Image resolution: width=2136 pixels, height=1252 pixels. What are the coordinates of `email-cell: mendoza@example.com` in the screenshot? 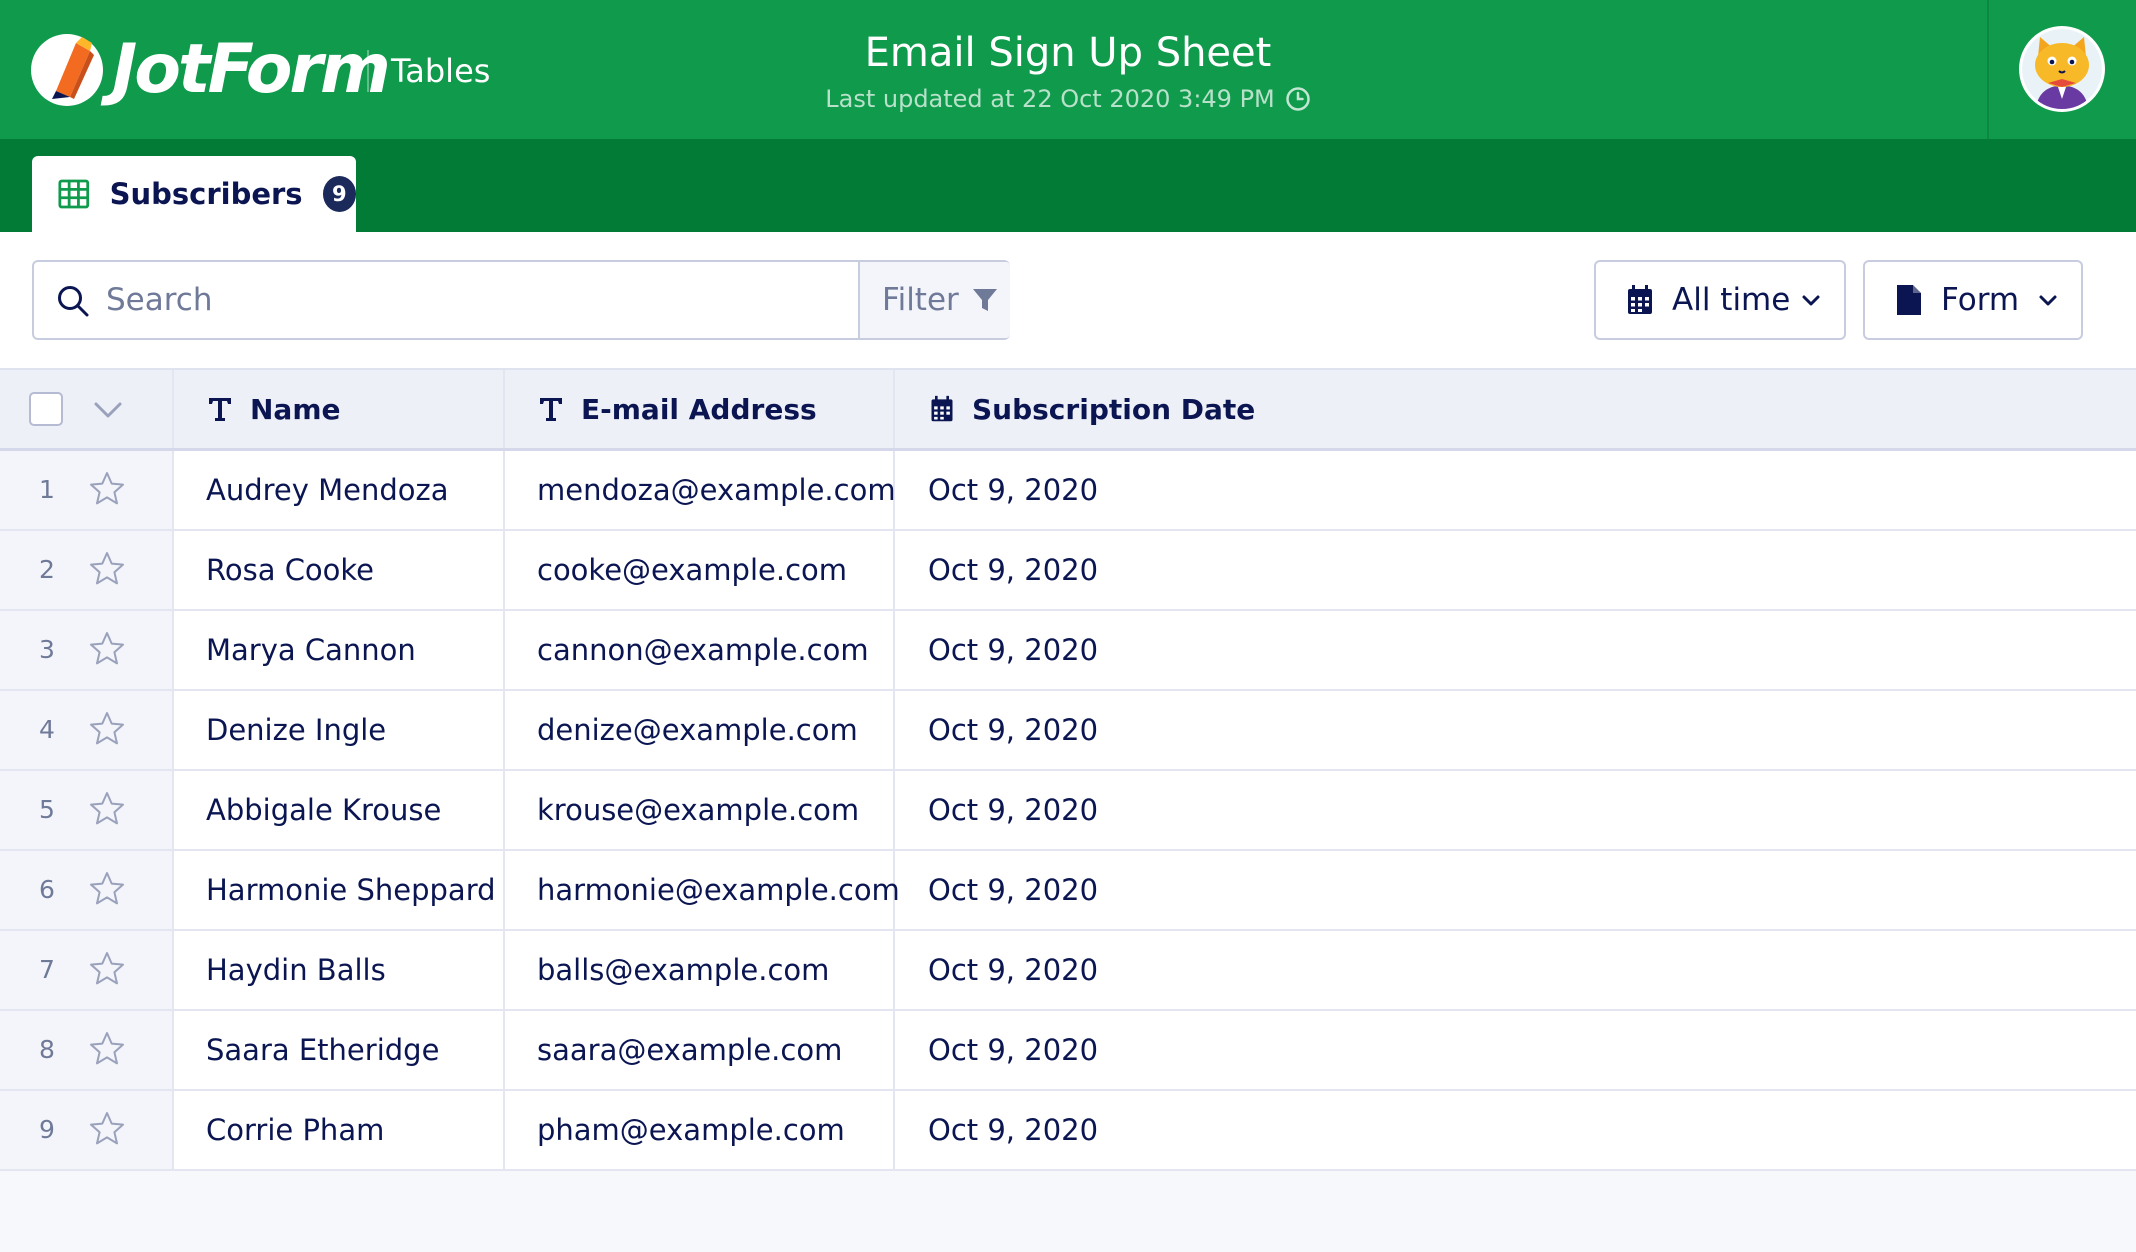 It's located at (700, 490).